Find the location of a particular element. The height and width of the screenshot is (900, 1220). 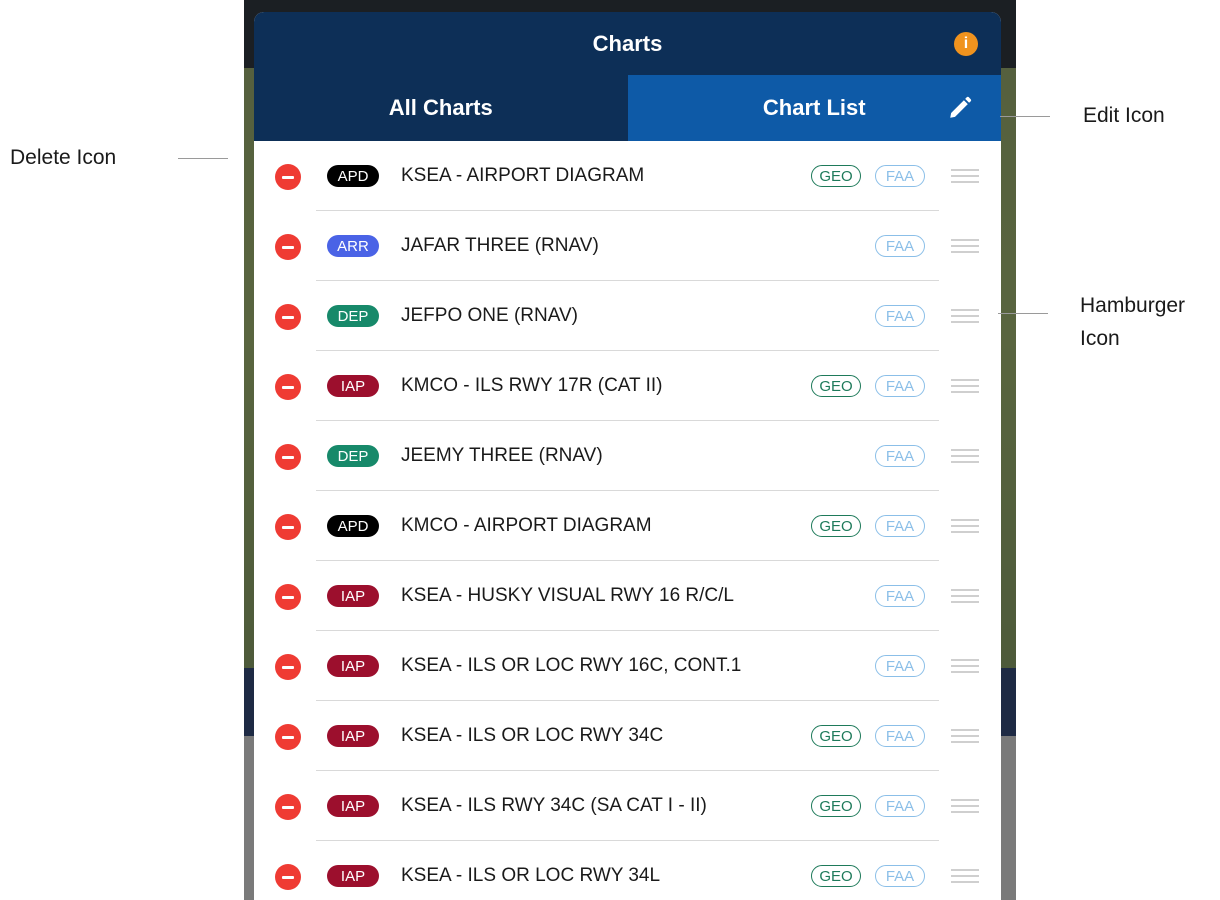

list-item: DEP JEFPO ONE (RNAV) FAA is located at coordinates (627, 316).